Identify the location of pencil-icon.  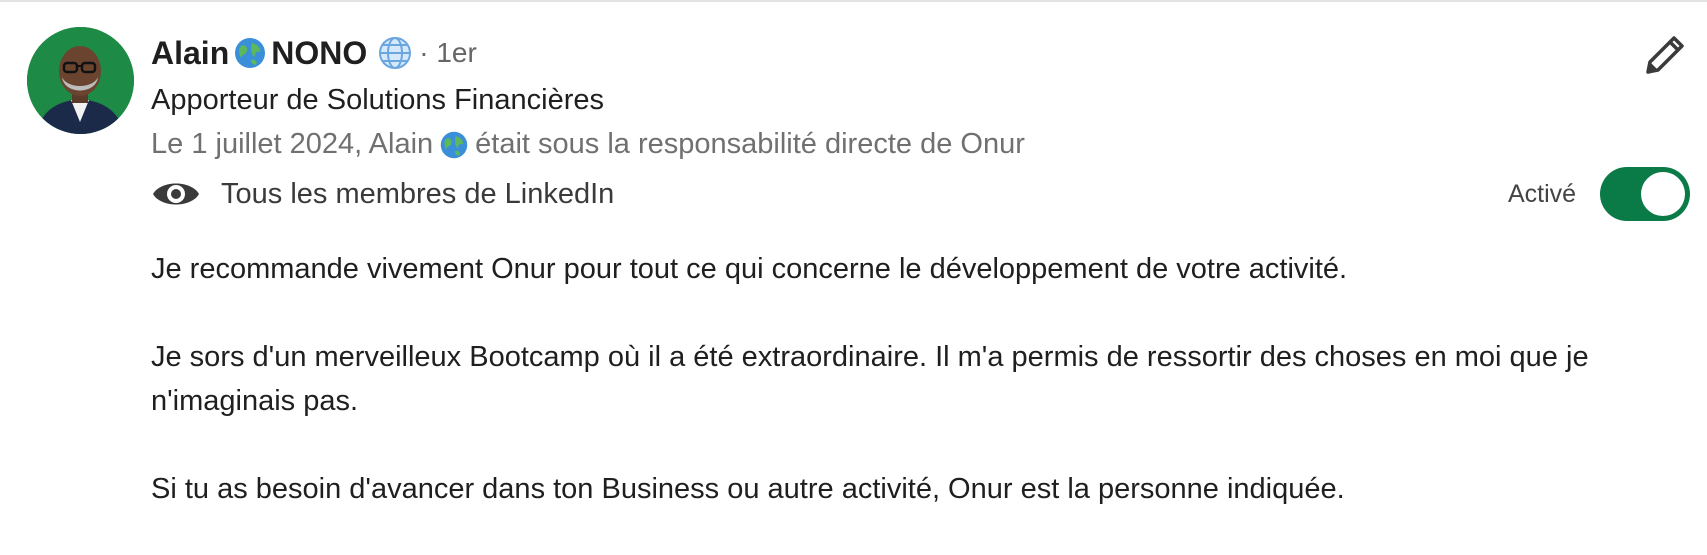
(1665, 55).